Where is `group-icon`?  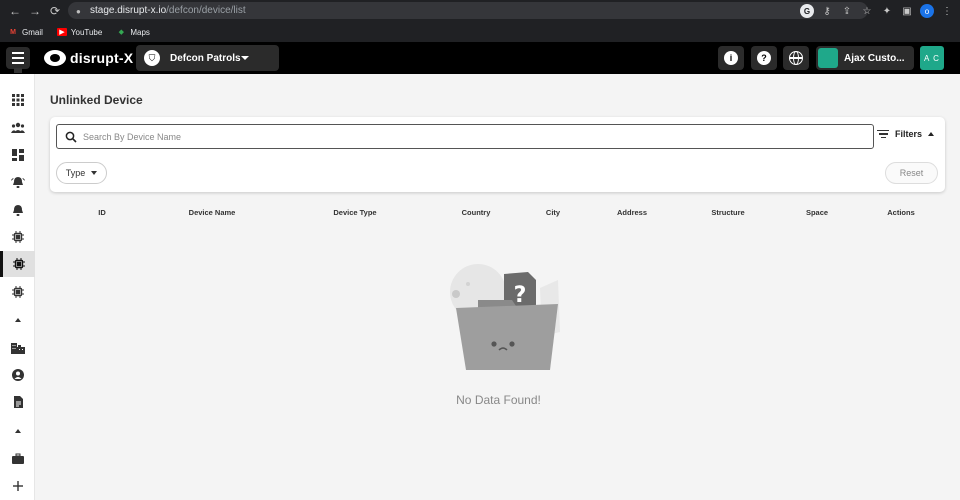 group-icon is located at coordinates (17, 127).